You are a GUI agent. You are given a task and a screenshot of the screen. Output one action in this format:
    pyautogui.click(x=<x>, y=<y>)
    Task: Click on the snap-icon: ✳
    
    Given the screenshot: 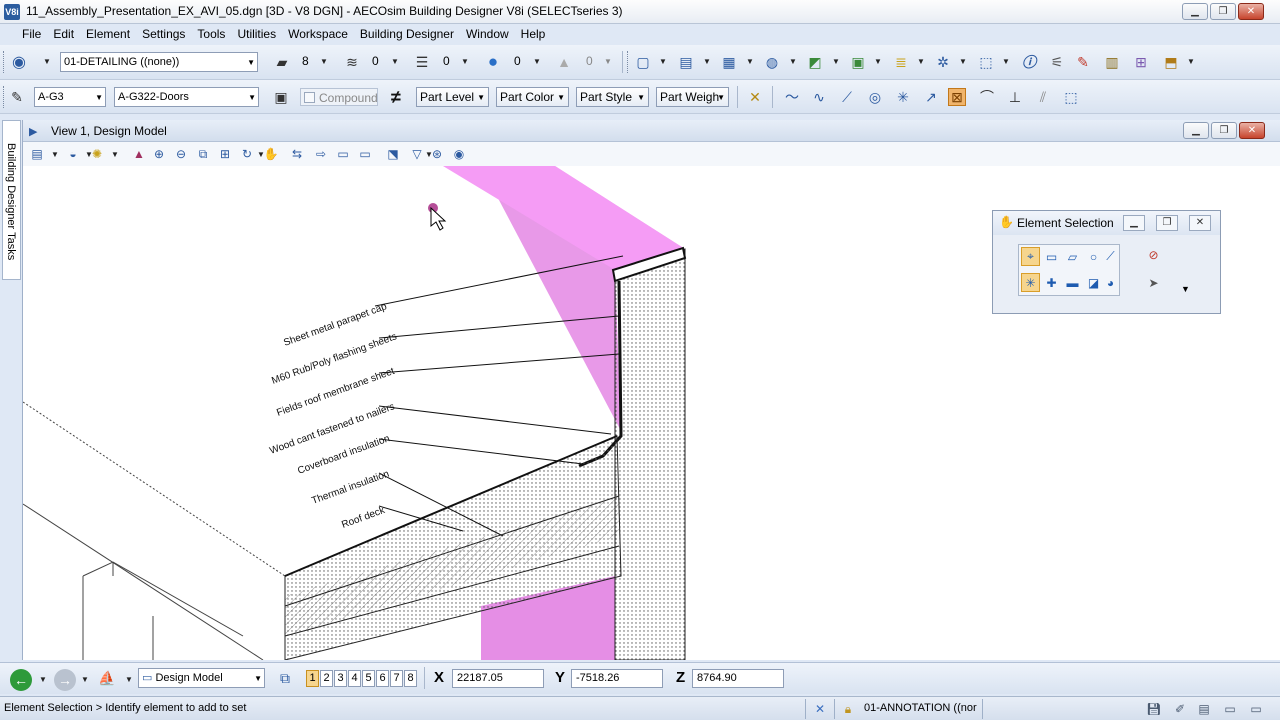 What is the action you would take?
    pyautogui.click(x=903, y=97)
    